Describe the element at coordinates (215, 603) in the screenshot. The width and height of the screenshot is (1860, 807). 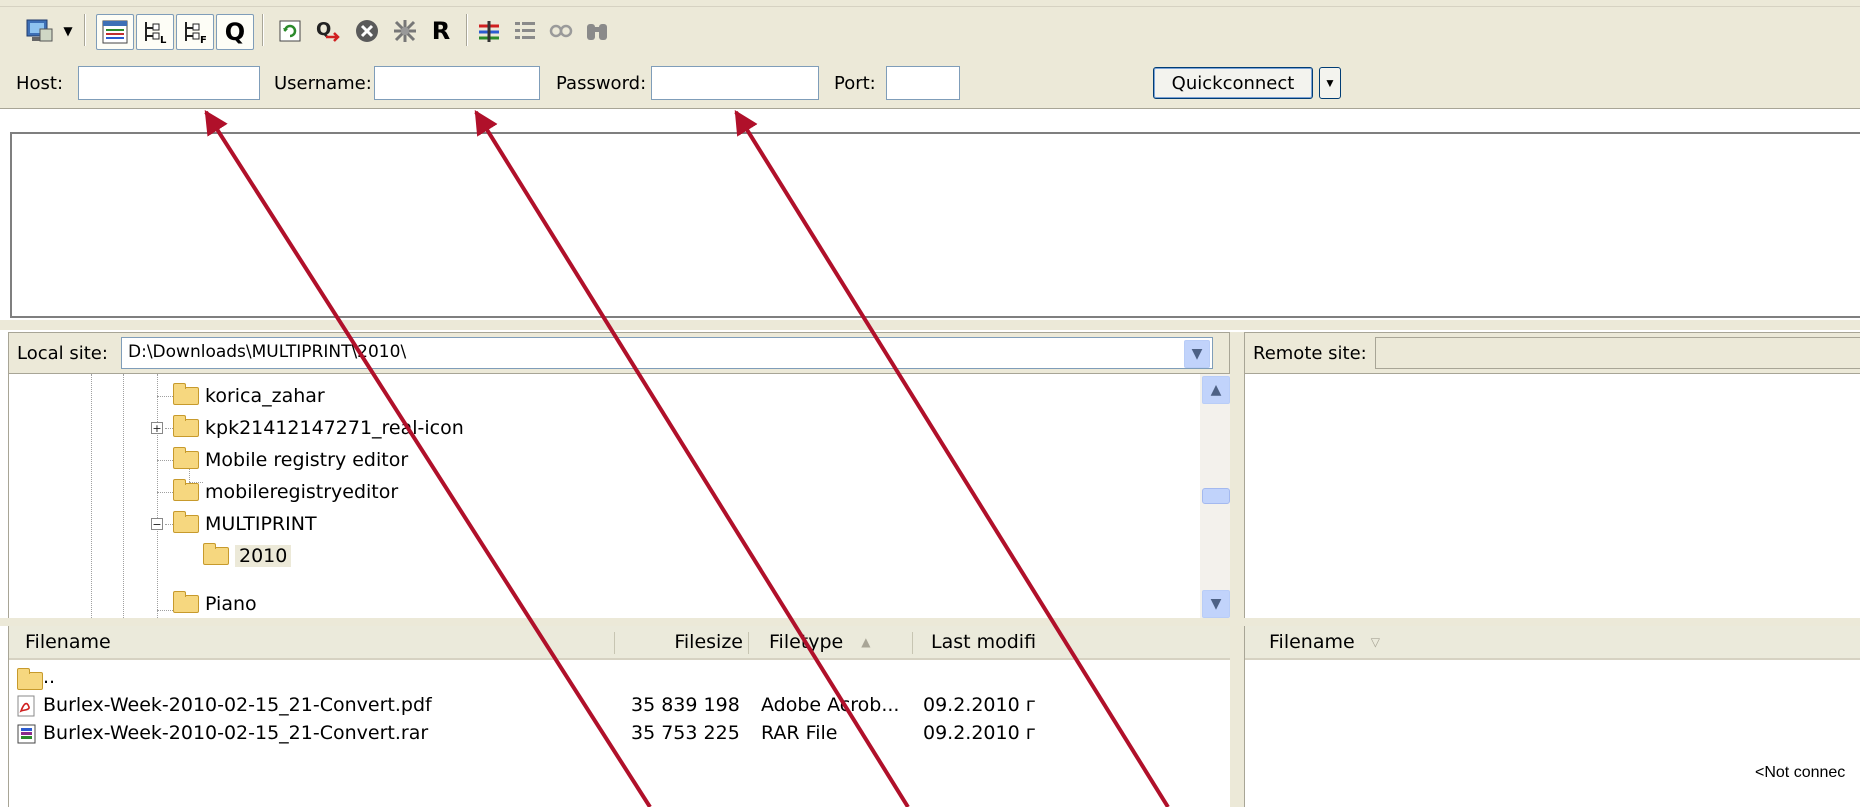
I see `tree-node: Piano` at that location.